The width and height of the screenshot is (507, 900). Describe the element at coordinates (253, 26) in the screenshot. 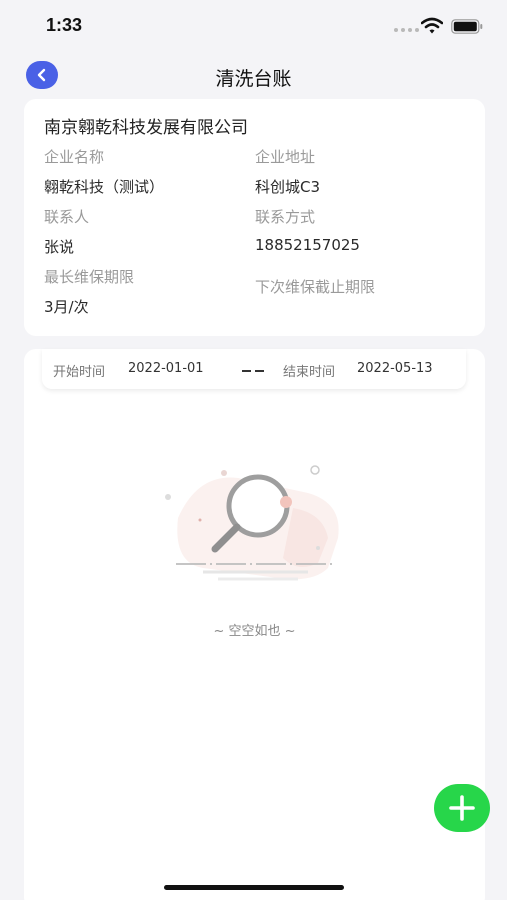

I see `status-bar: 1:33` at that location.